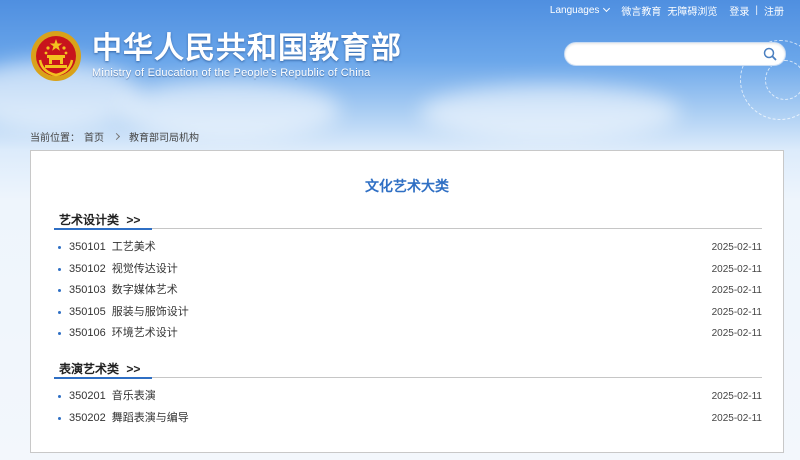 This screenshot has height=460, width=800. I want to click on section-header: 表演艺术类 >>, so click(408, 369).